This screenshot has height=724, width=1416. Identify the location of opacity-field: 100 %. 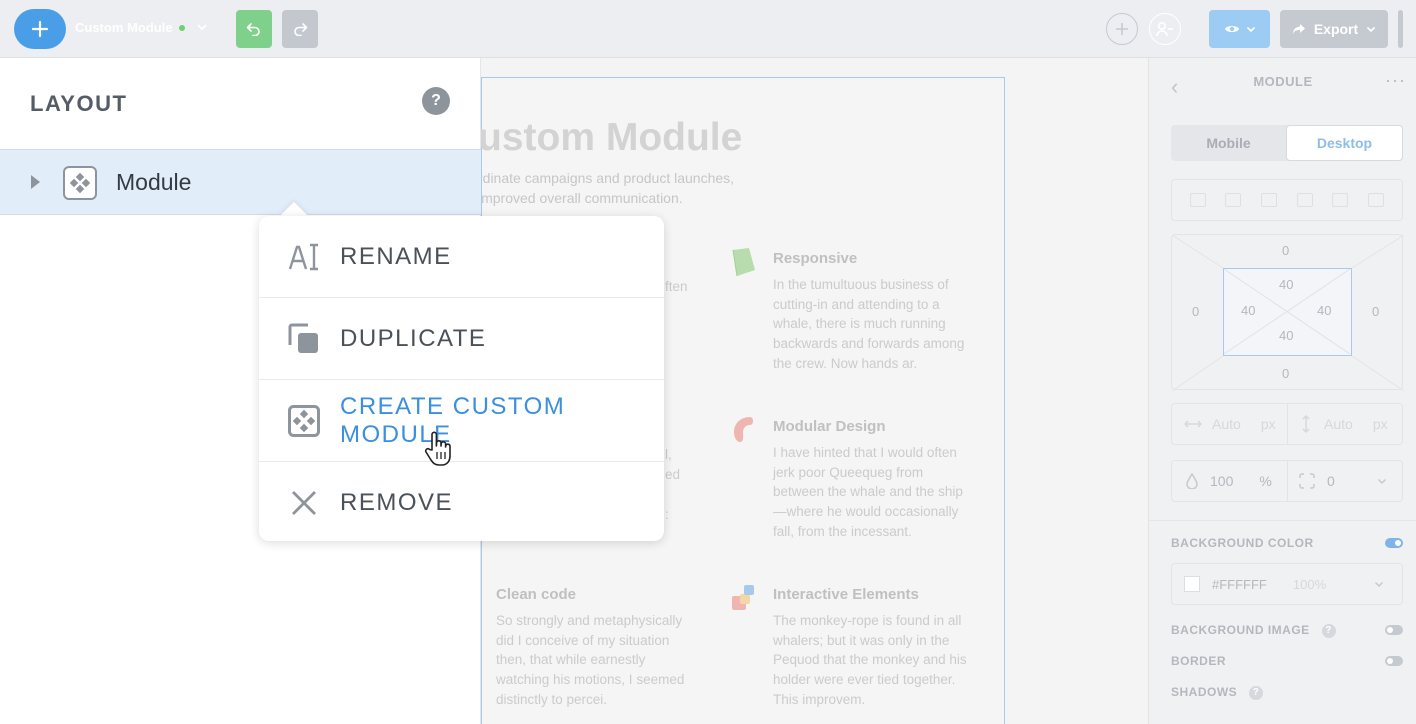
(1229, 481).